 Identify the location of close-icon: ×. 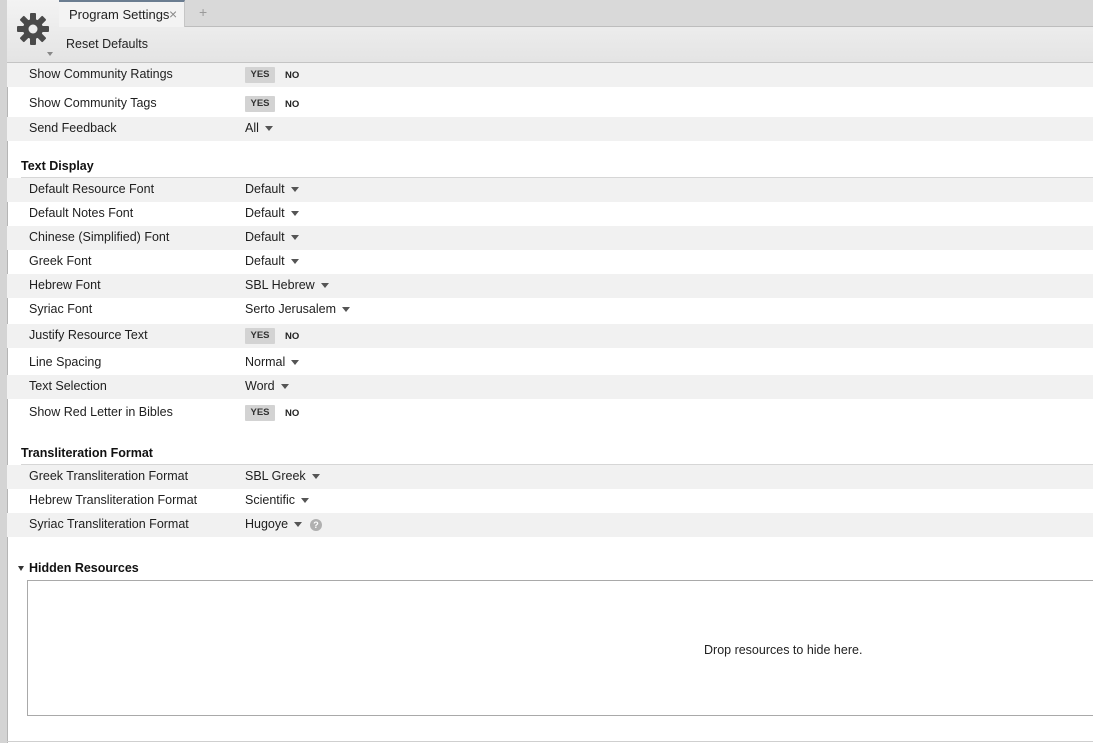
(173, 14).